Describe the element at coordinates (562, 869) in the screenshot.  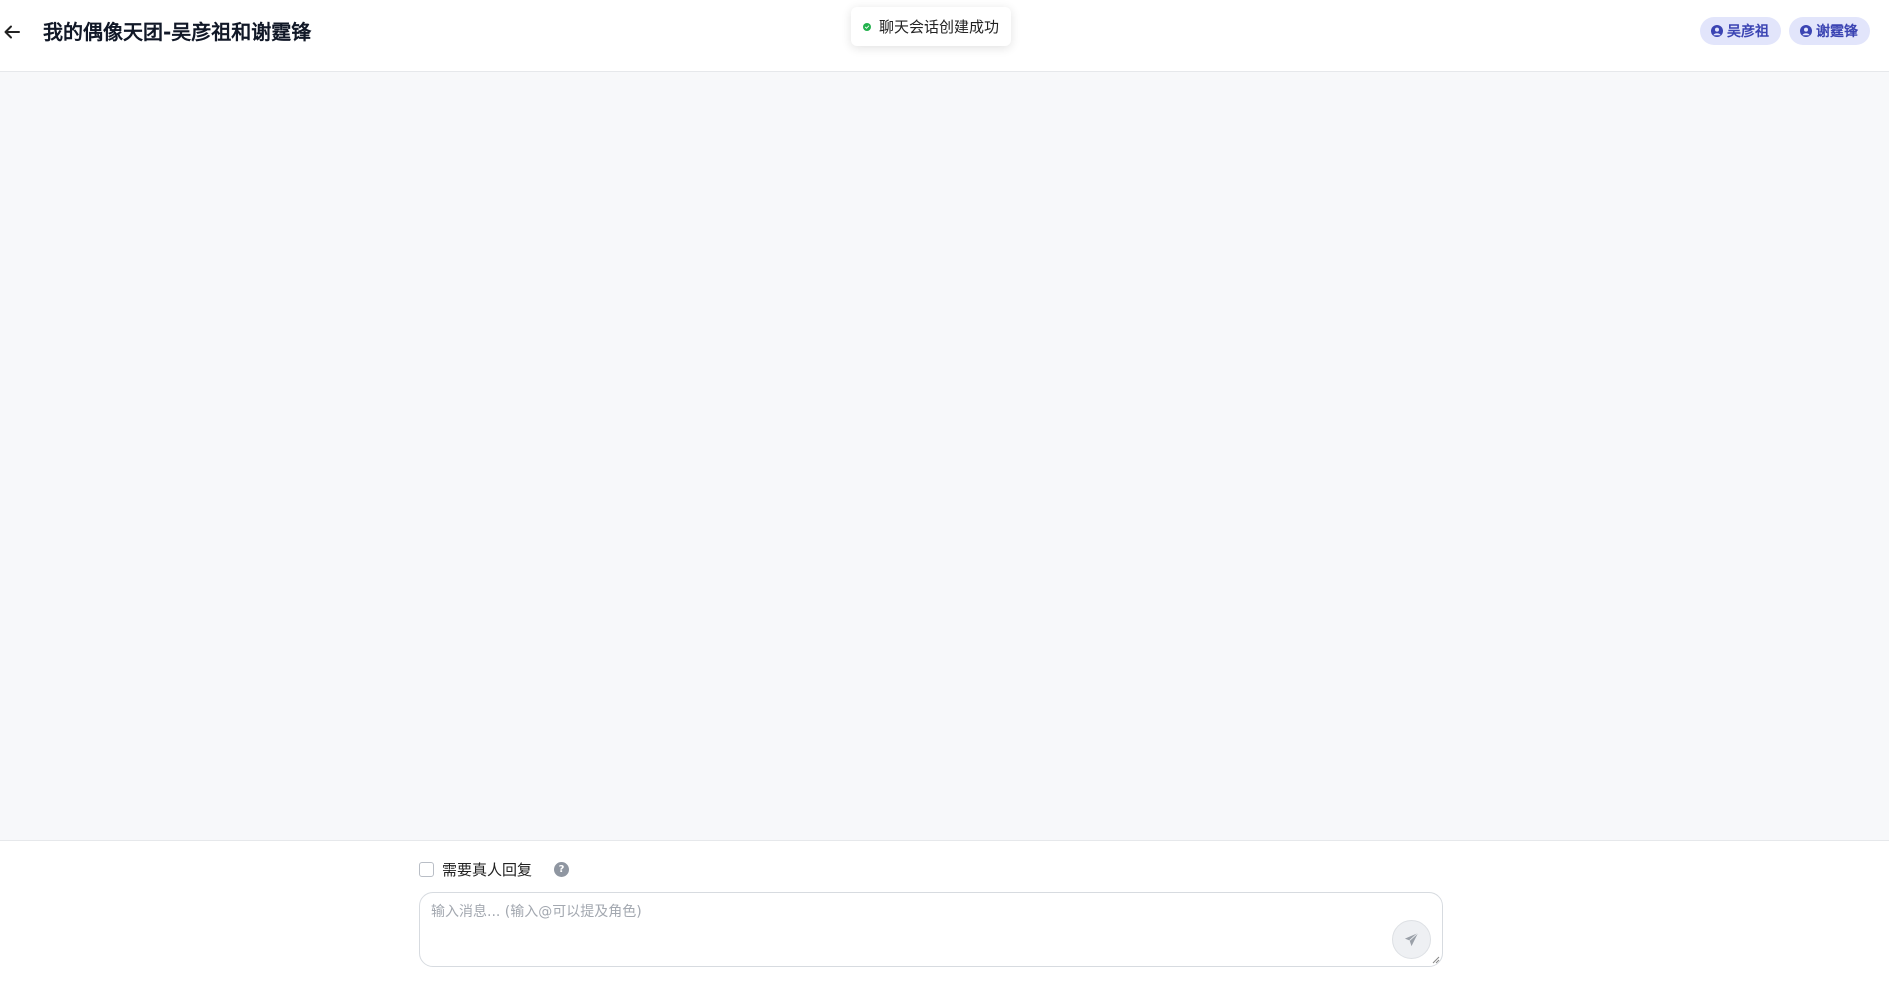
I see `question-circle-icon: ?` at that location.